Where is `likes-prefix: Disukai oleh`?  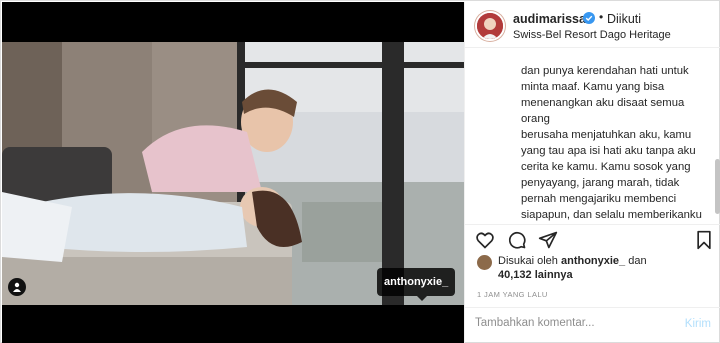 likes-prefix: Disukai oleh is located at coordinates (528, 261).